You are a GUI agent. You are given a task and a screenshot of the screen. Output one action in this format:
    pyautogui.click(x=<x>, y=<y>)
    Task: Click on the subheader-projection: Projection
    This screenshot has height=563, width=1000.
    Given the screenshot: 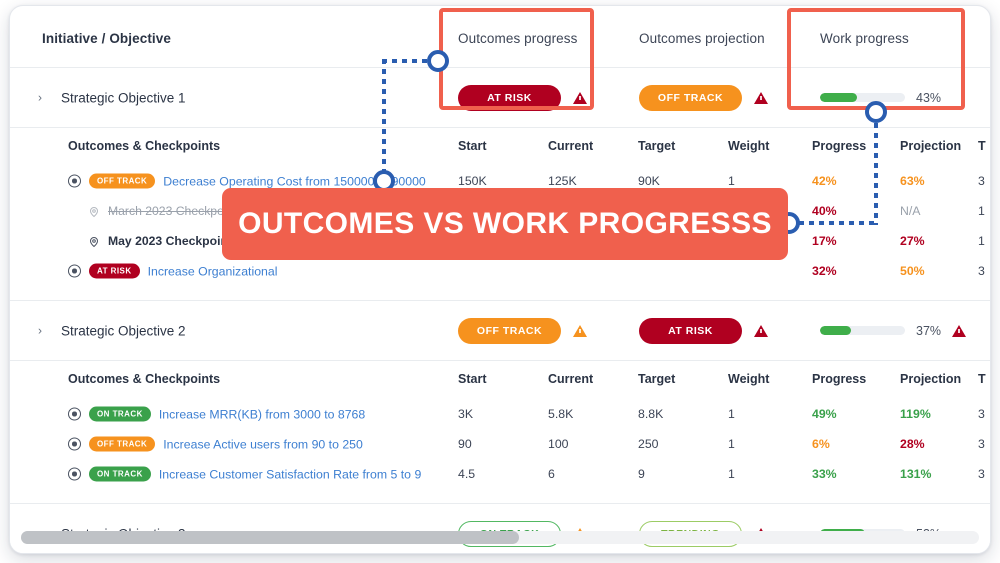 What is the action you would take?
    pyautogui.click(x=931, y=379)
    